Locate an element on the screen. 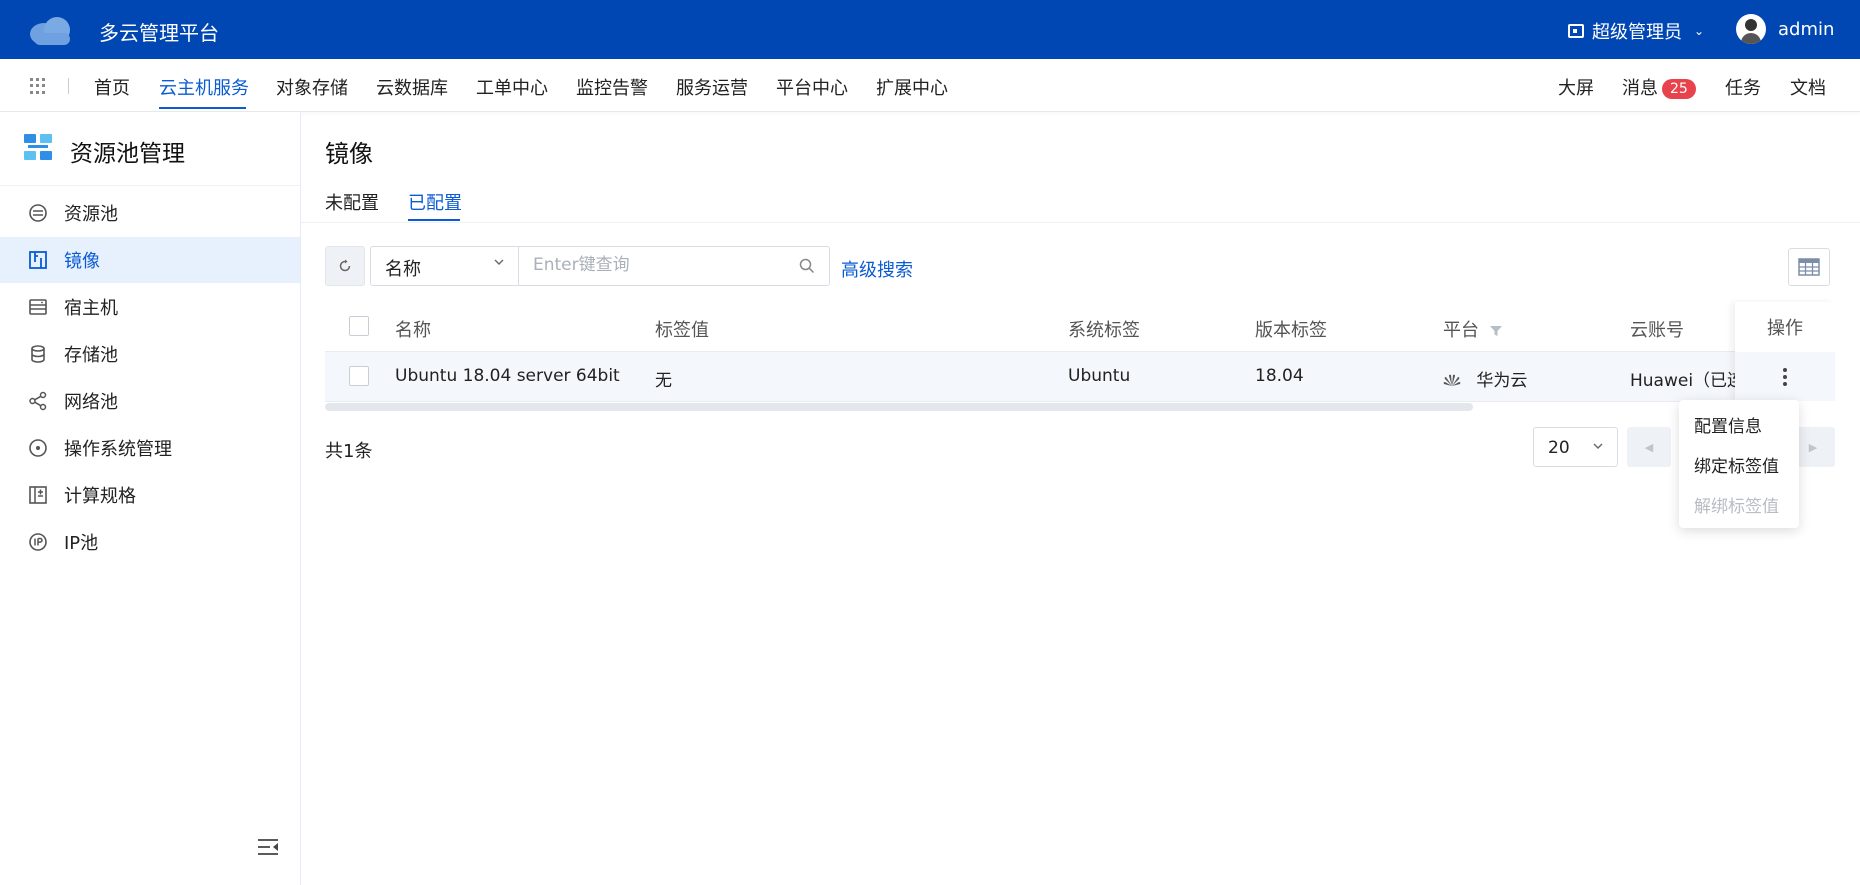 The width and height of the screenshot is (1860, 885). app-title: 多云管理平台 is located at coordinates (159, 33).